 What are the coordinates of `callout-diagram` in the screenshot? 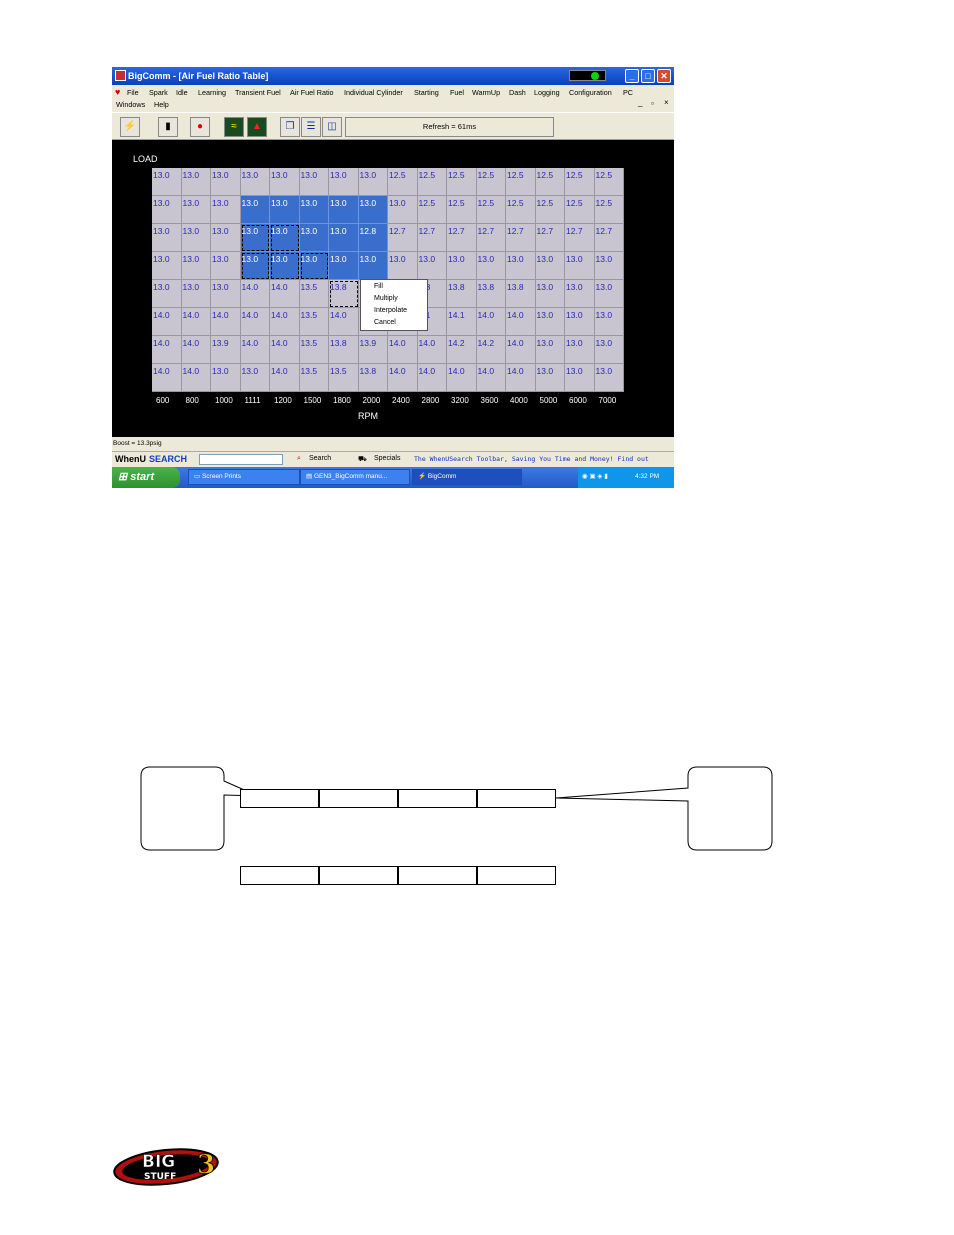 It's located at (456, 808).